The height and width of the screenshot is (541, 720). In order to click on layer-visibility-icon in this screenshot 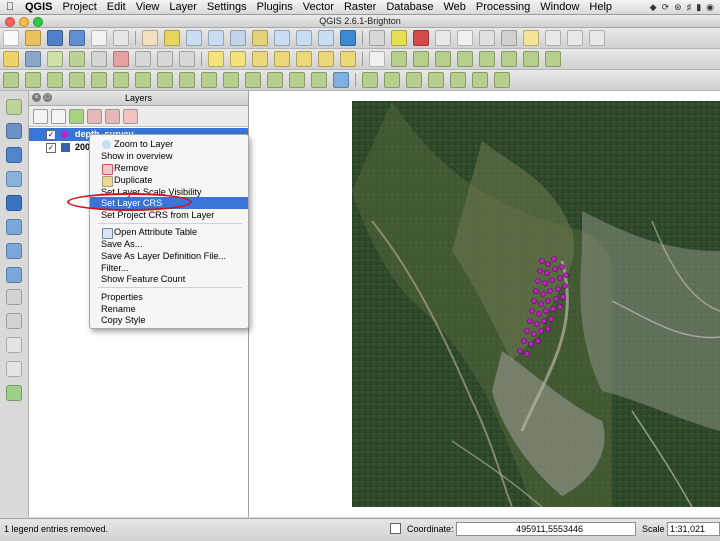, I will do `click(40, 116)`.